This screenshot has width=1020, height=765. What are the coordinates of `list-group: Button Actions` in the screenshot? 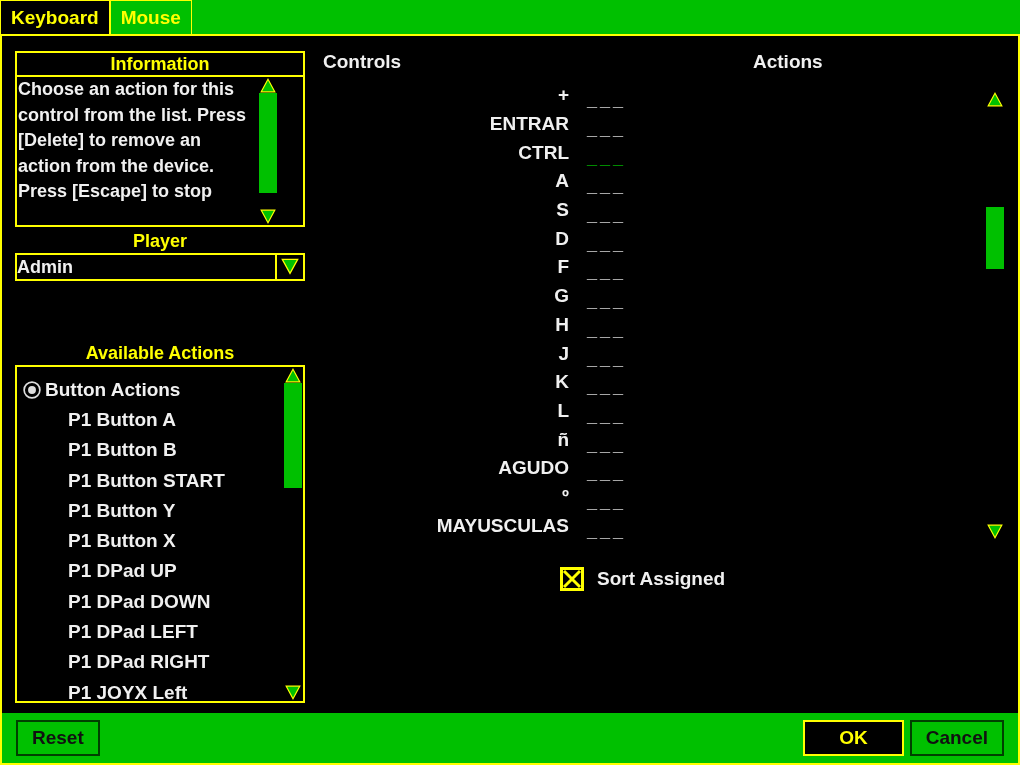 It's located at (153, 390).